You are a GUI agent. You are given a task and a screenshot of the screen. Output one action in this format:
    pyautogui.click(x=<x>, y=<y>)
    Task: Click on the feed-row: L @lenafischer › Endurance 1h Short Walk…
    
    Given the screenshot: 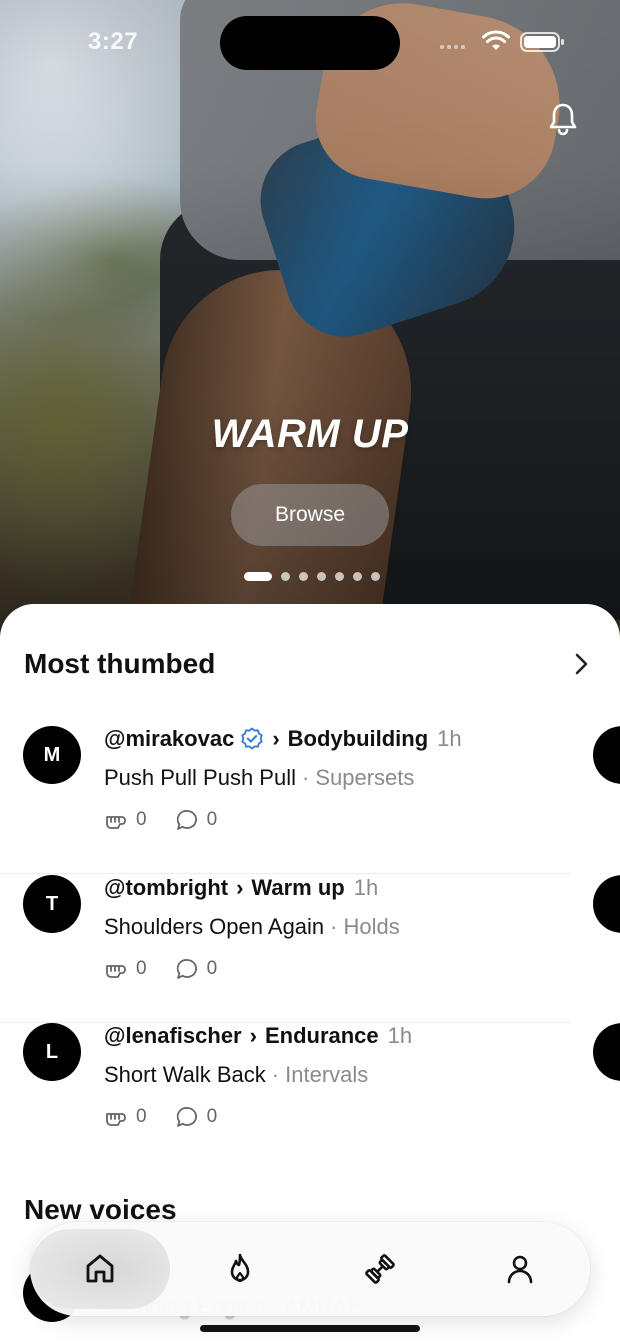 What is the action you would take?
    pyautogui.click(x=285, y=1097)
    